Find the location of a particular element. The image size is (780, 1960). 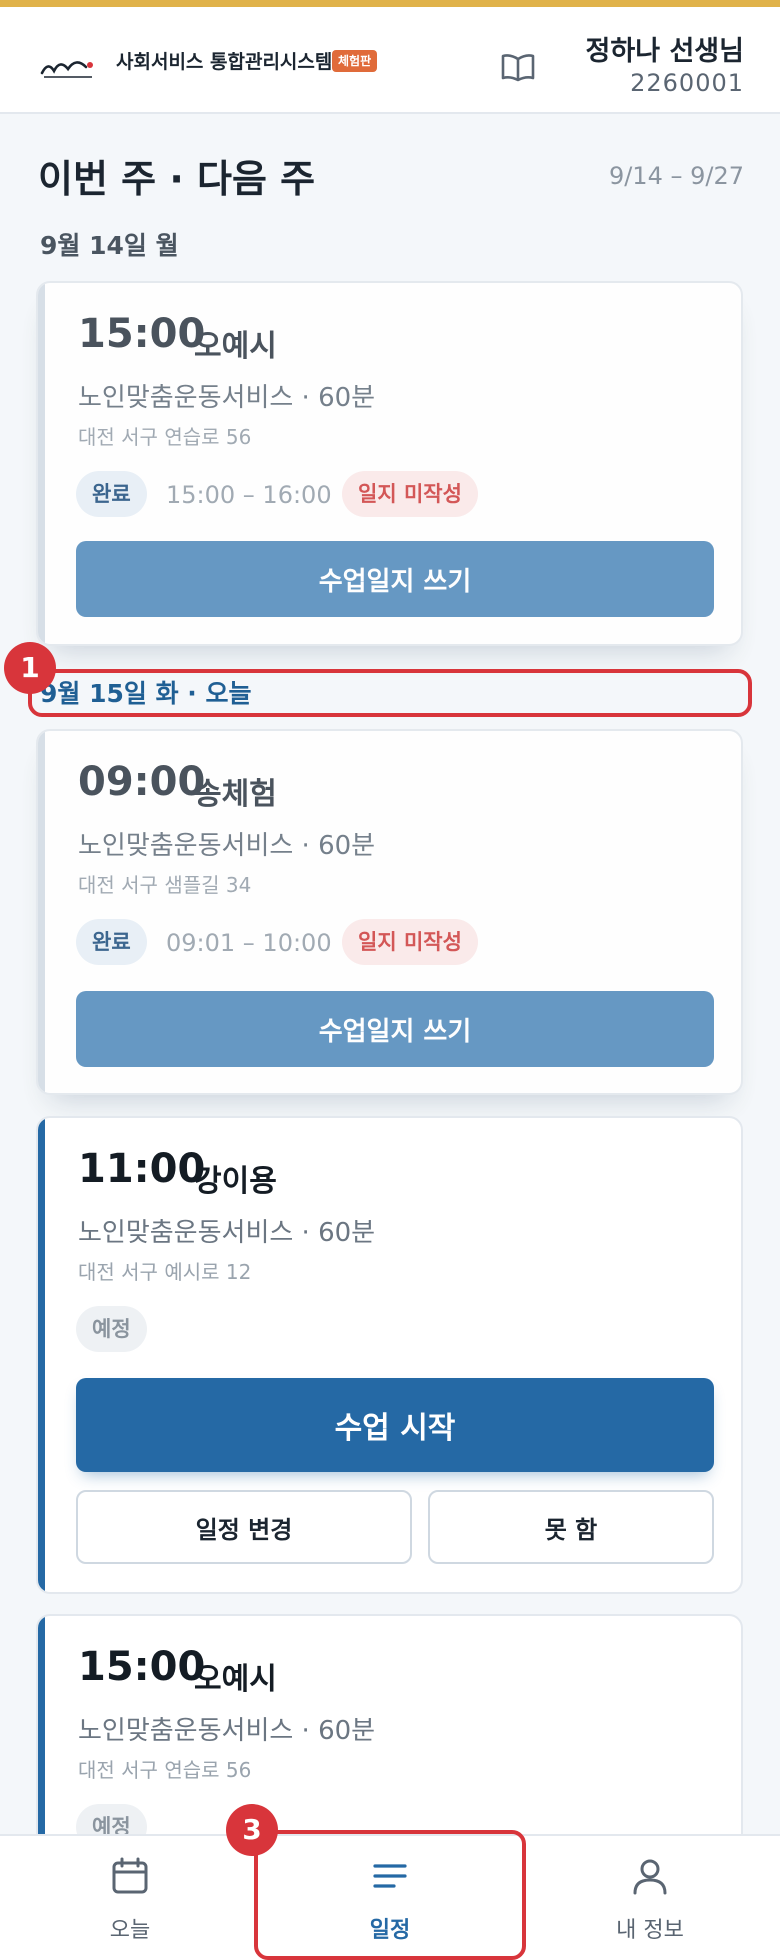

date-range: 9/14 – 9/27 is located at coordinates (676, 176).